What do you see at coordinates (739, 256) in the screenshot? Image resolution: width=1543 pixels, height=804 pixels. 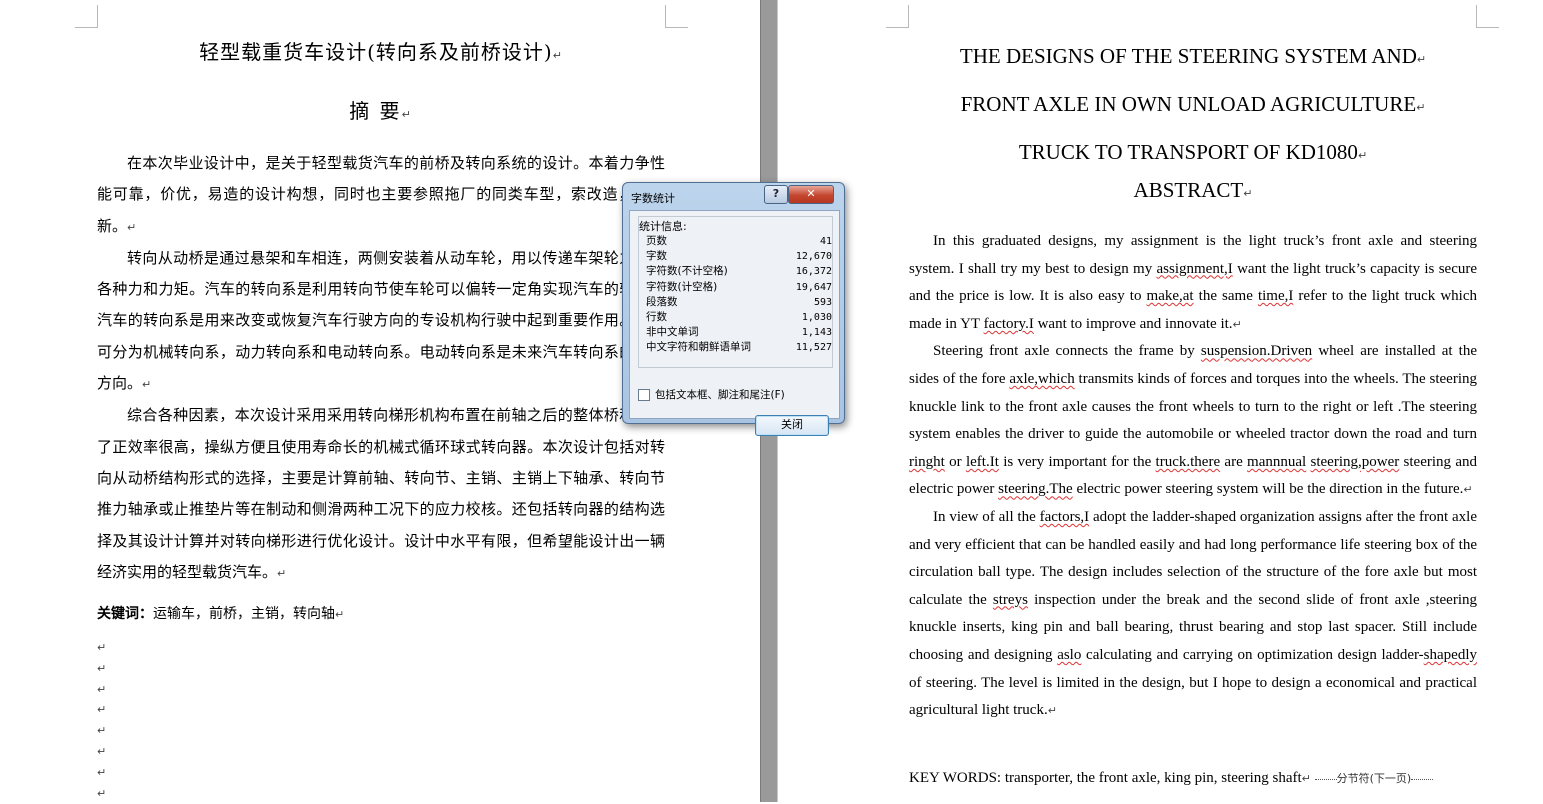 I see `stat-row: 字数 12,670` at bounding box center [739, 256].